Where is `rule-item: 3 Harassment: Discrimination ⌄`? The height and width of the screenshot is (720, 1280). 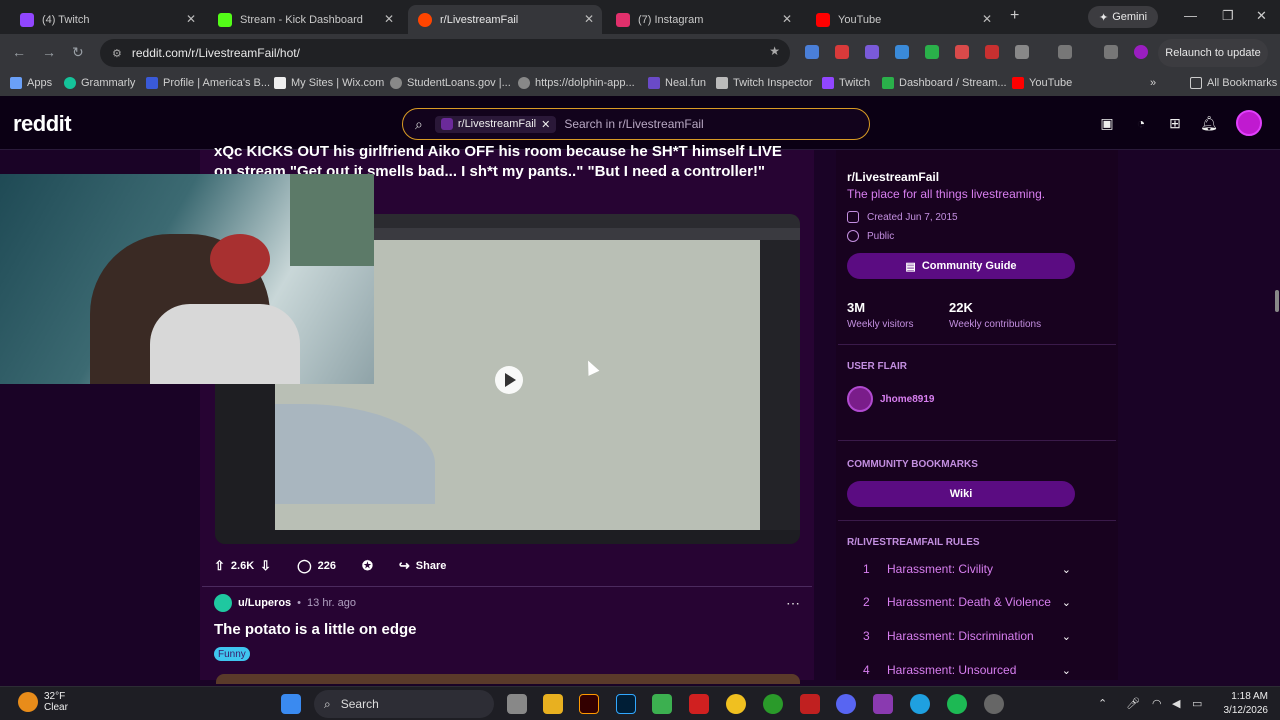 rule-item: 3 Harassment: Discrimination ⌄ is located at coordinates (959, 636).